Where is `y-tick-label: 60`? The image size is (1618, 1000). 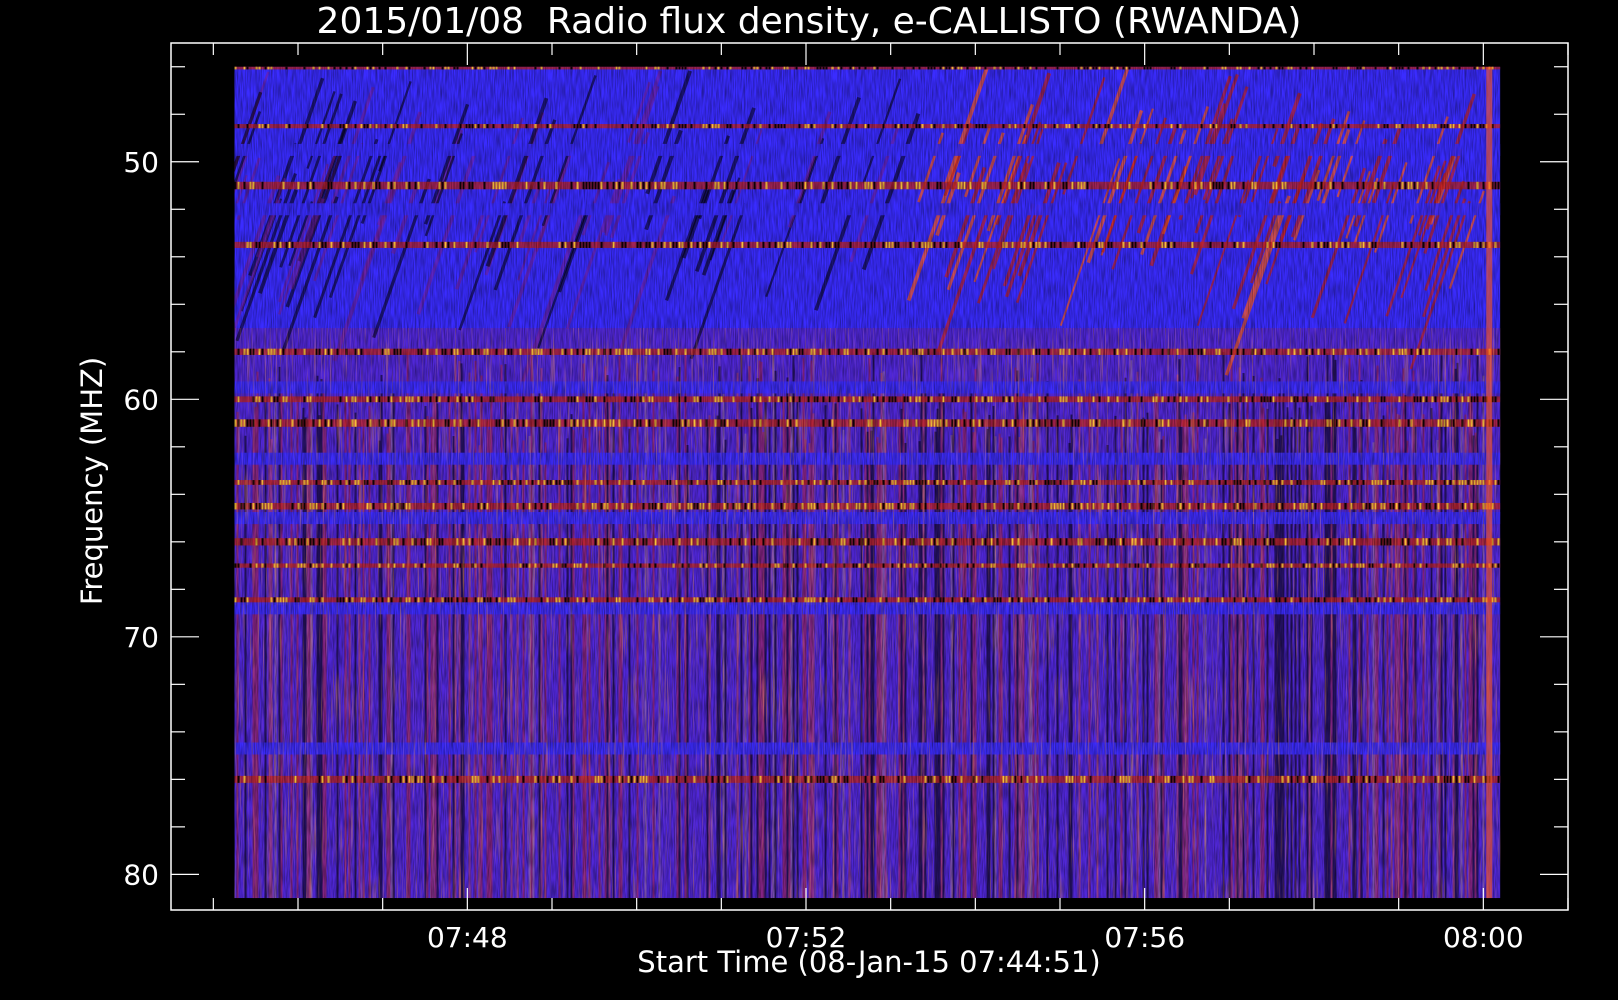 y-tick-label: 60 is located at coordinates (141, 399).